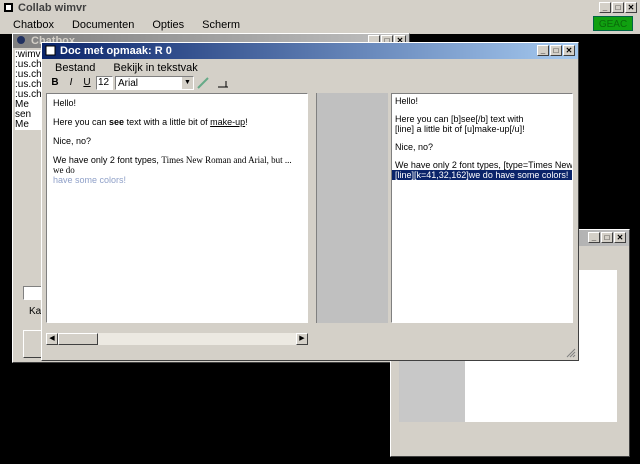  Describe the element at coordinates (187, 83) in the screenshot. I see `chevron-down-icon: ▼` at that location.